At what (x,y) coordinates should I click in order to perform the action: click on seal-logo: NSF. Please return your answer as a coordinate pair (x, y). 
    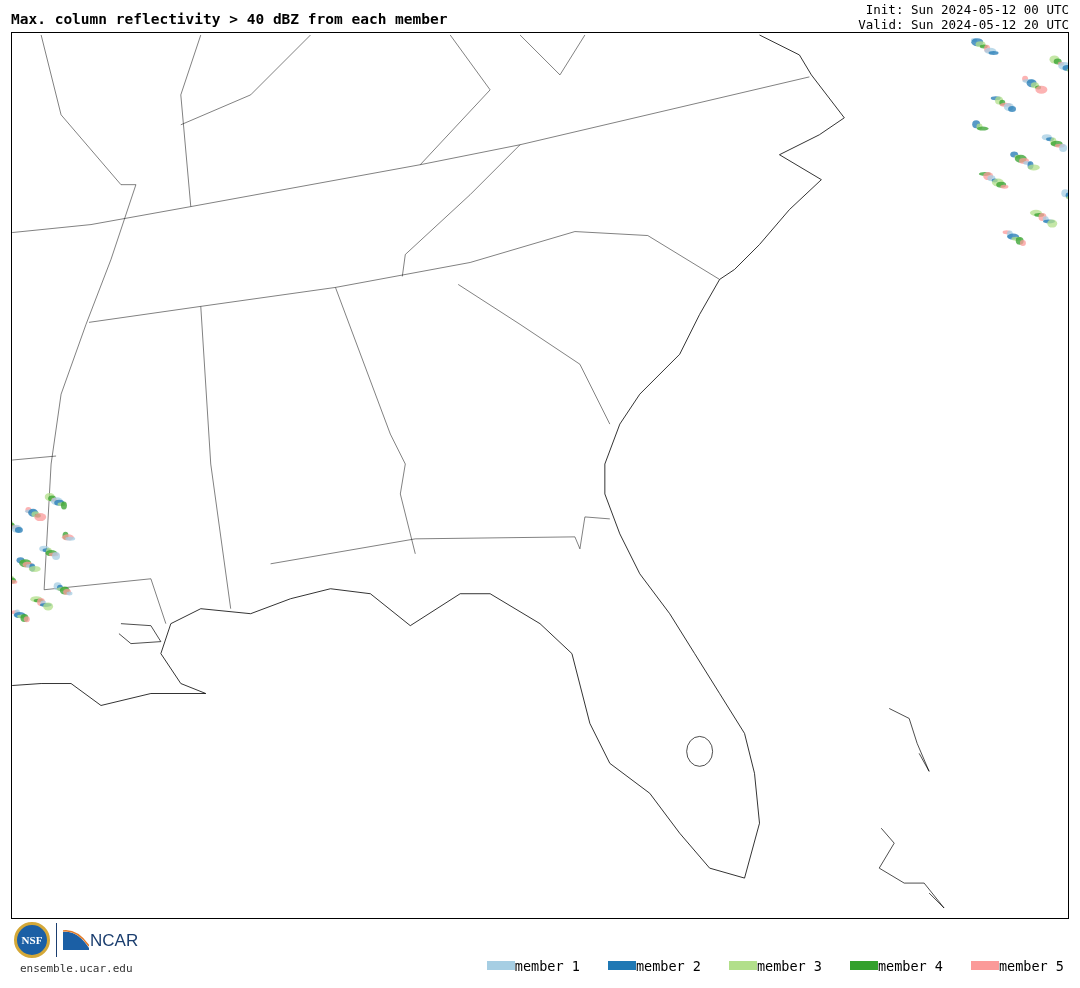
    Looking at the image, I should click on (32, 940).